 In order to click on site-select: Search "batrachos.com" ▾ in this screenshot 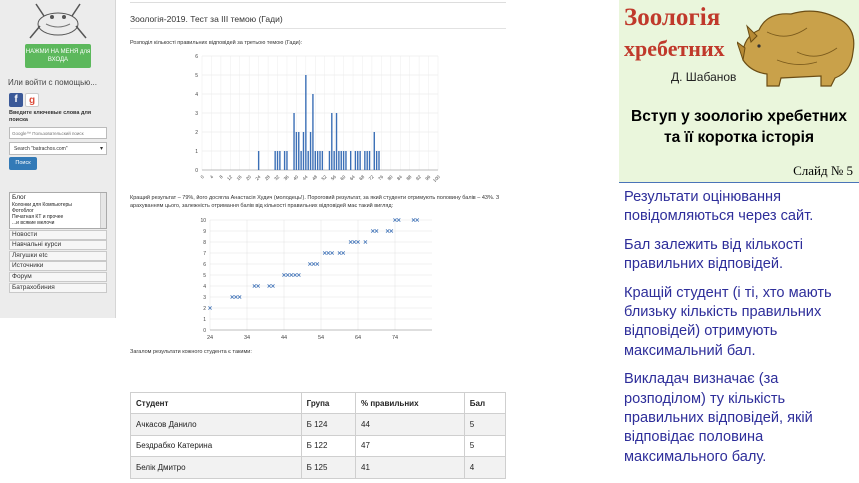, I will do `click(58, 148)`.